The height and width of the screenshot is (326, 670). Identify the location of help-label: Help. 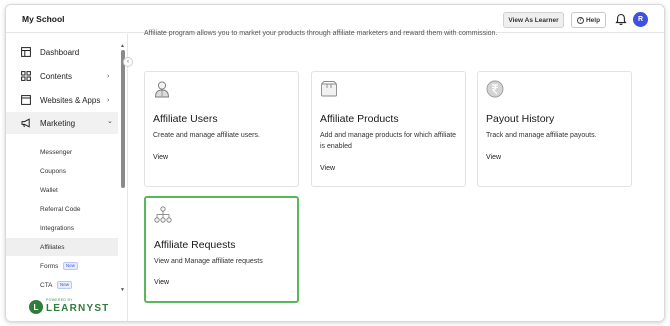
(593, 20).